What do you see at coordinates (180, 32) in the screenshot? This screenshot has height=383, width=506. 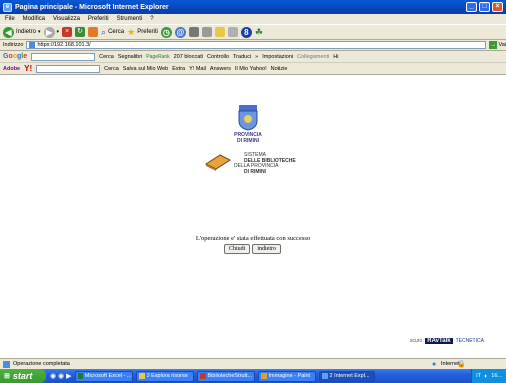 I see `mail-icon: @` at bounding box center [180, 32].